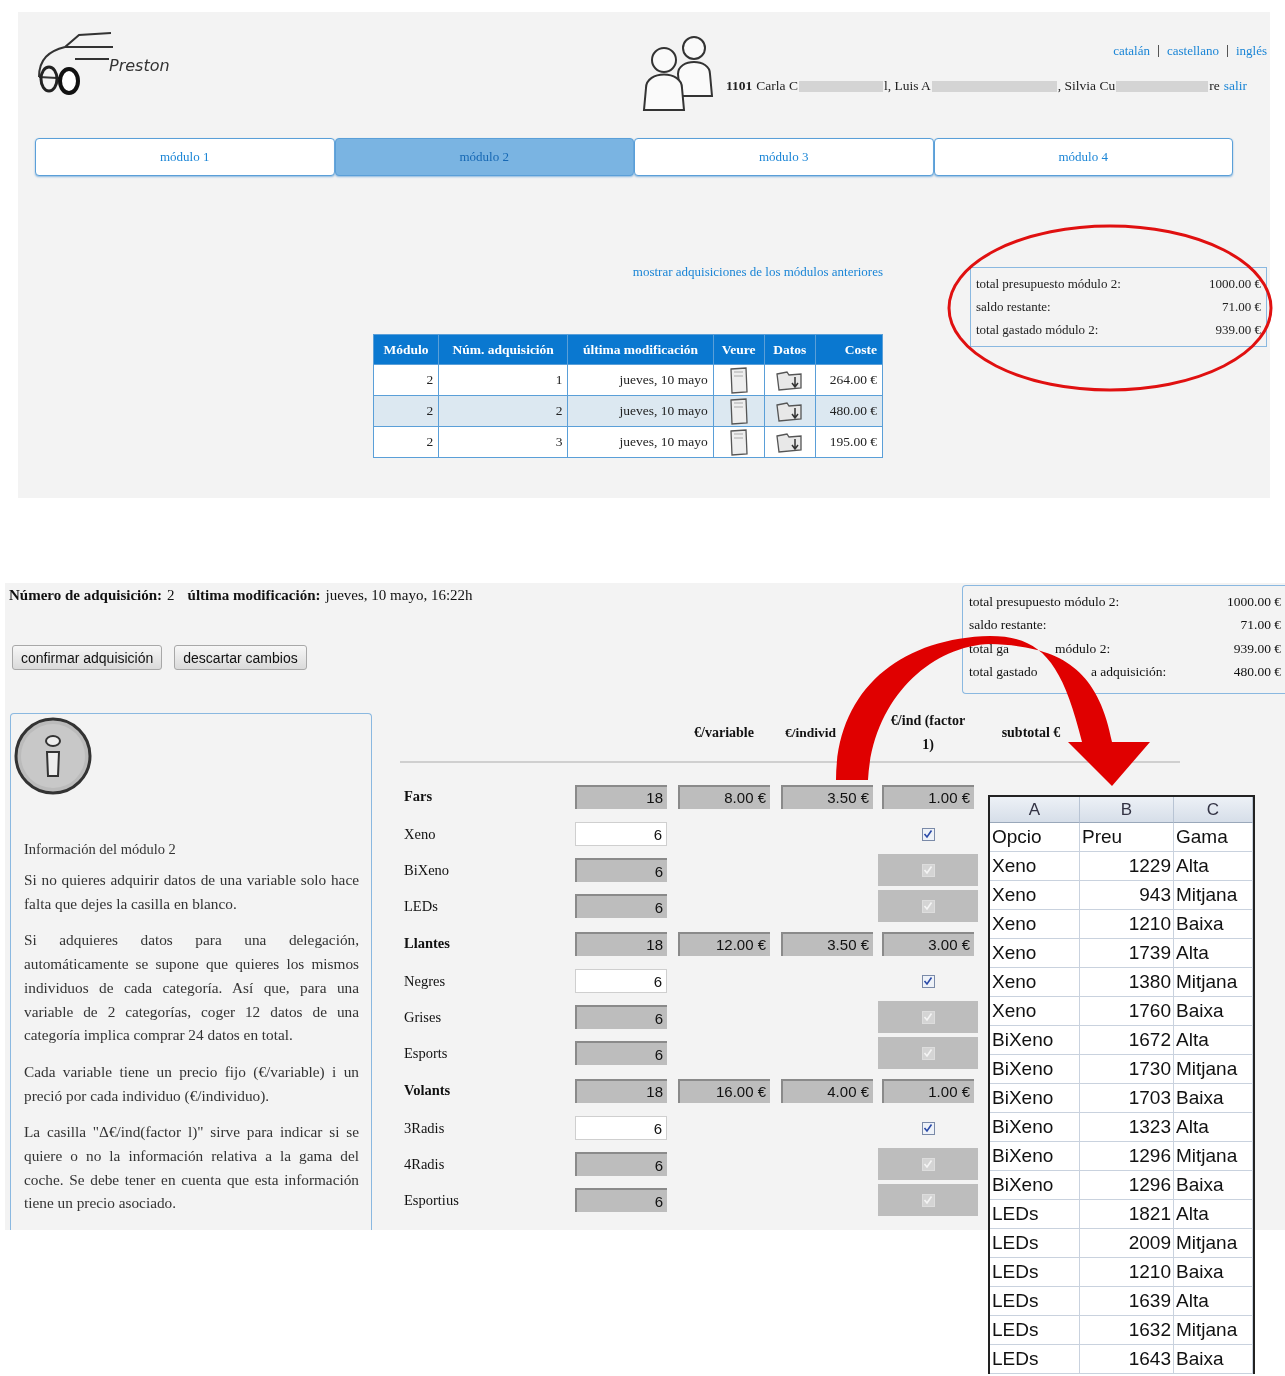  I want to click on column-header: €/variable, so click(724, 733).